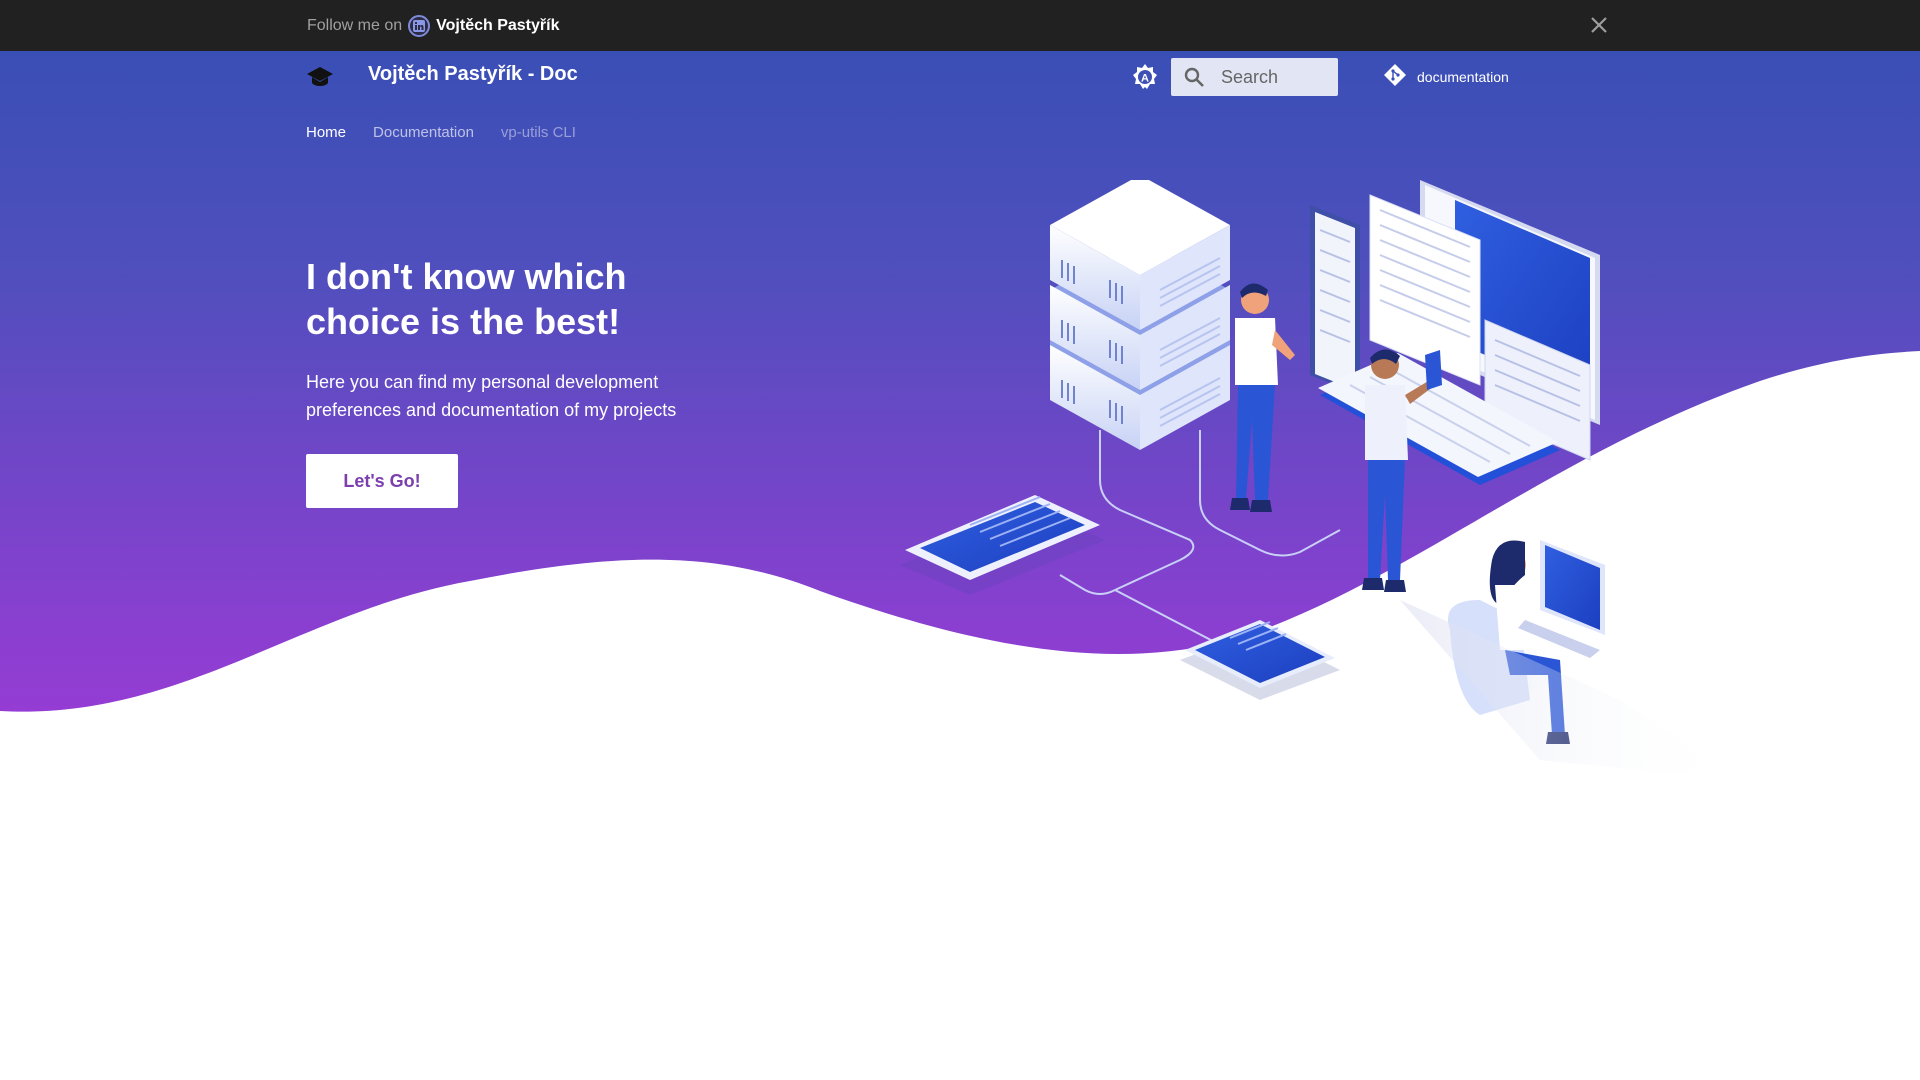  I want to click on git-icon, so click(1395, 76).